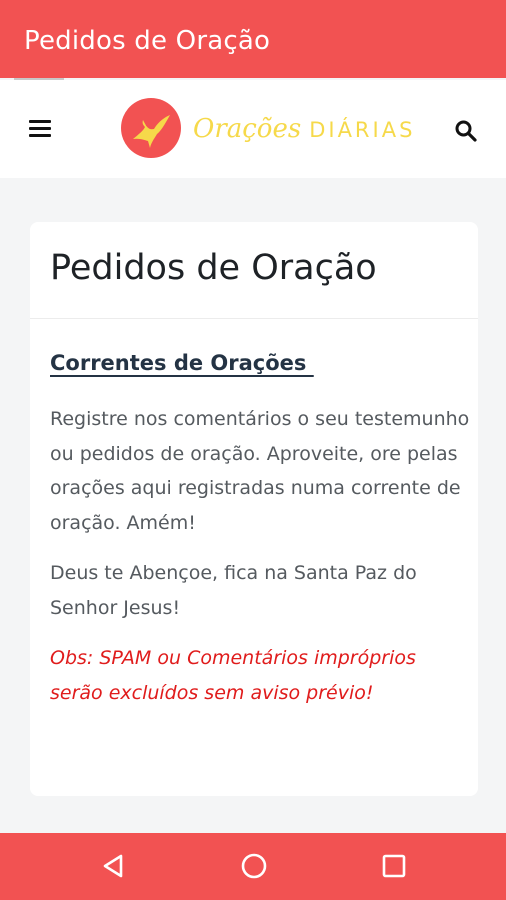 The height and width of the screenshot is (900, 506). Describe the element at coordinates (260, 363) in the screenshot. I see `section-heading-link: Correntes de Orações` at that location.